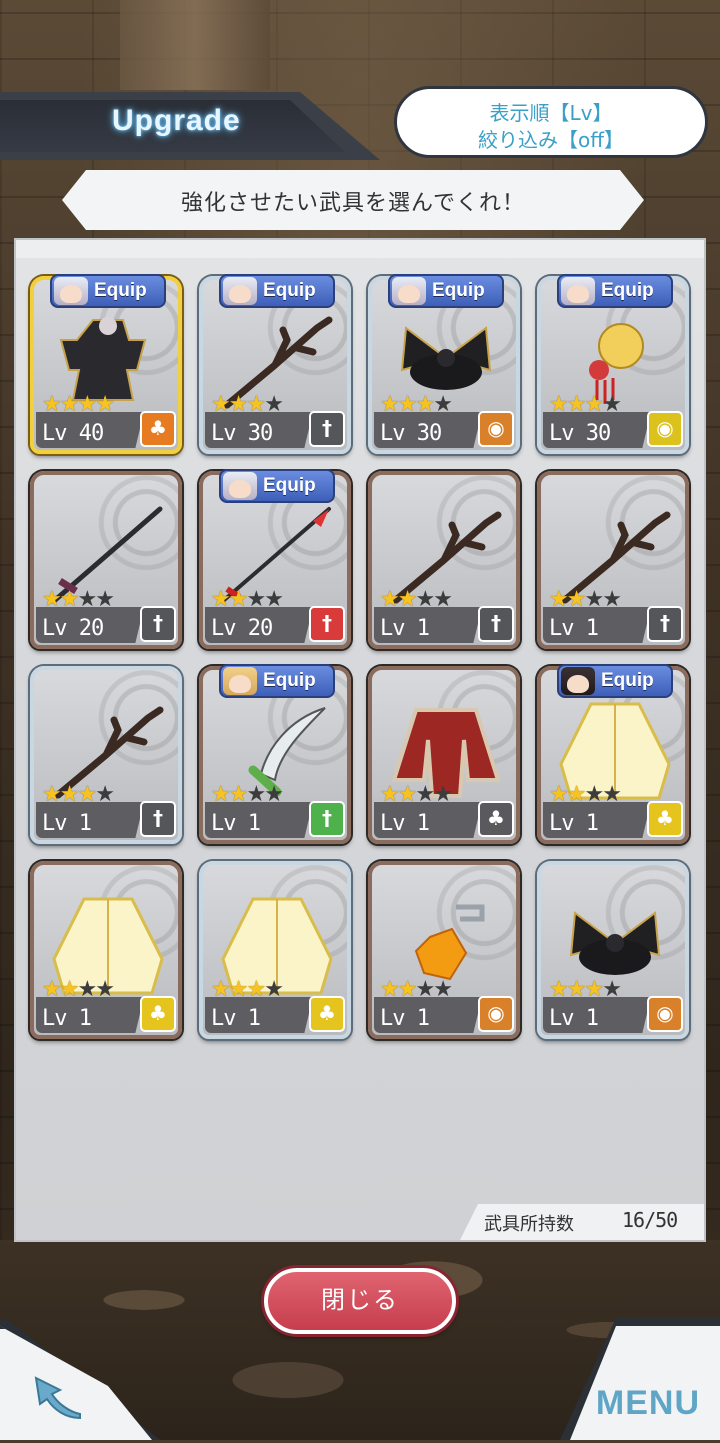 This screenshot has width=720, height=1443. Describe the element at coordinates (529, 1224) in the screenshot. I see `inventory-count-label: 武具所持数` at that location.